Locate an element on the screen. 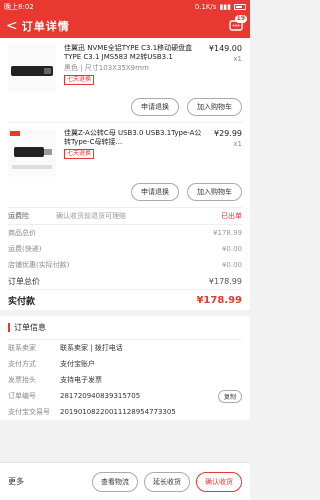 This screenshot has height=500, width=320. info-value: 支付宝账户 is located at coordinates (77, 364).